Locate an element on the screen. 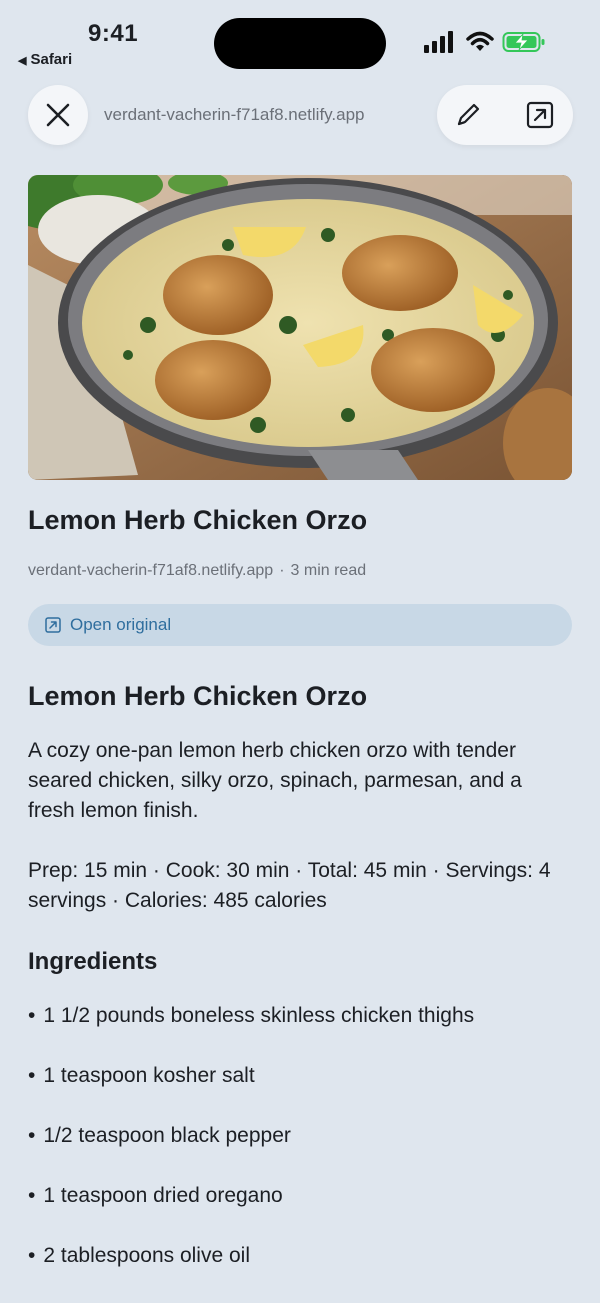 The width and height of the screenshot is (600, 1303). open-original-label: Open original is located at coordinates (121, 624).